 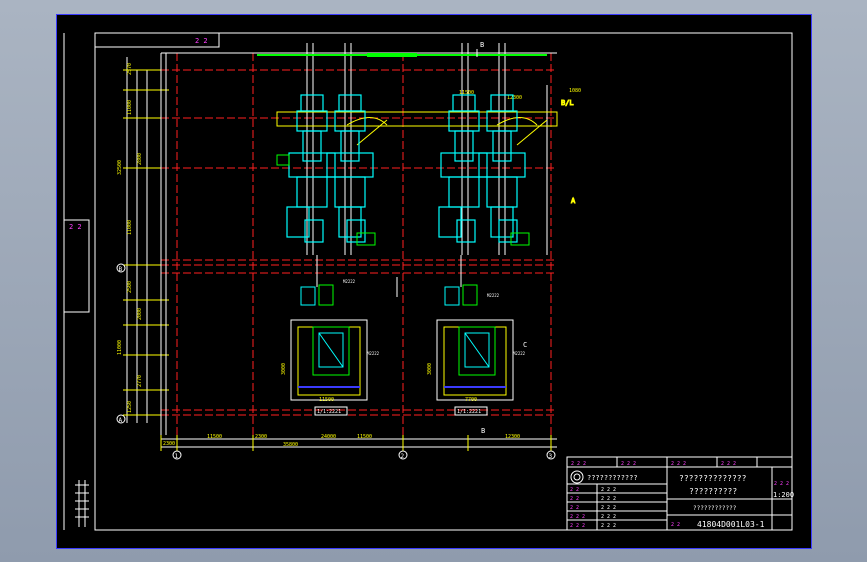 What do you see at coordinates (574, 508) in the screenshot?
I see `tb-left-row-3: 2 2` at bounding box center [574, 508].